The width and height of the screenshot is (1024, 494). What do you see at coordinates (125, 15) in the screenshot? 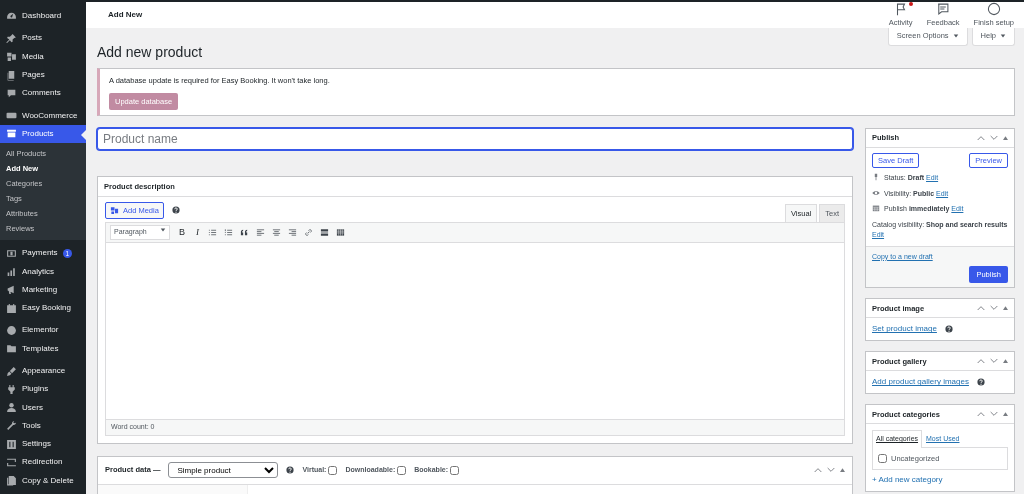
I see `page-header-title: Add New` at bounding box center [125, 15].